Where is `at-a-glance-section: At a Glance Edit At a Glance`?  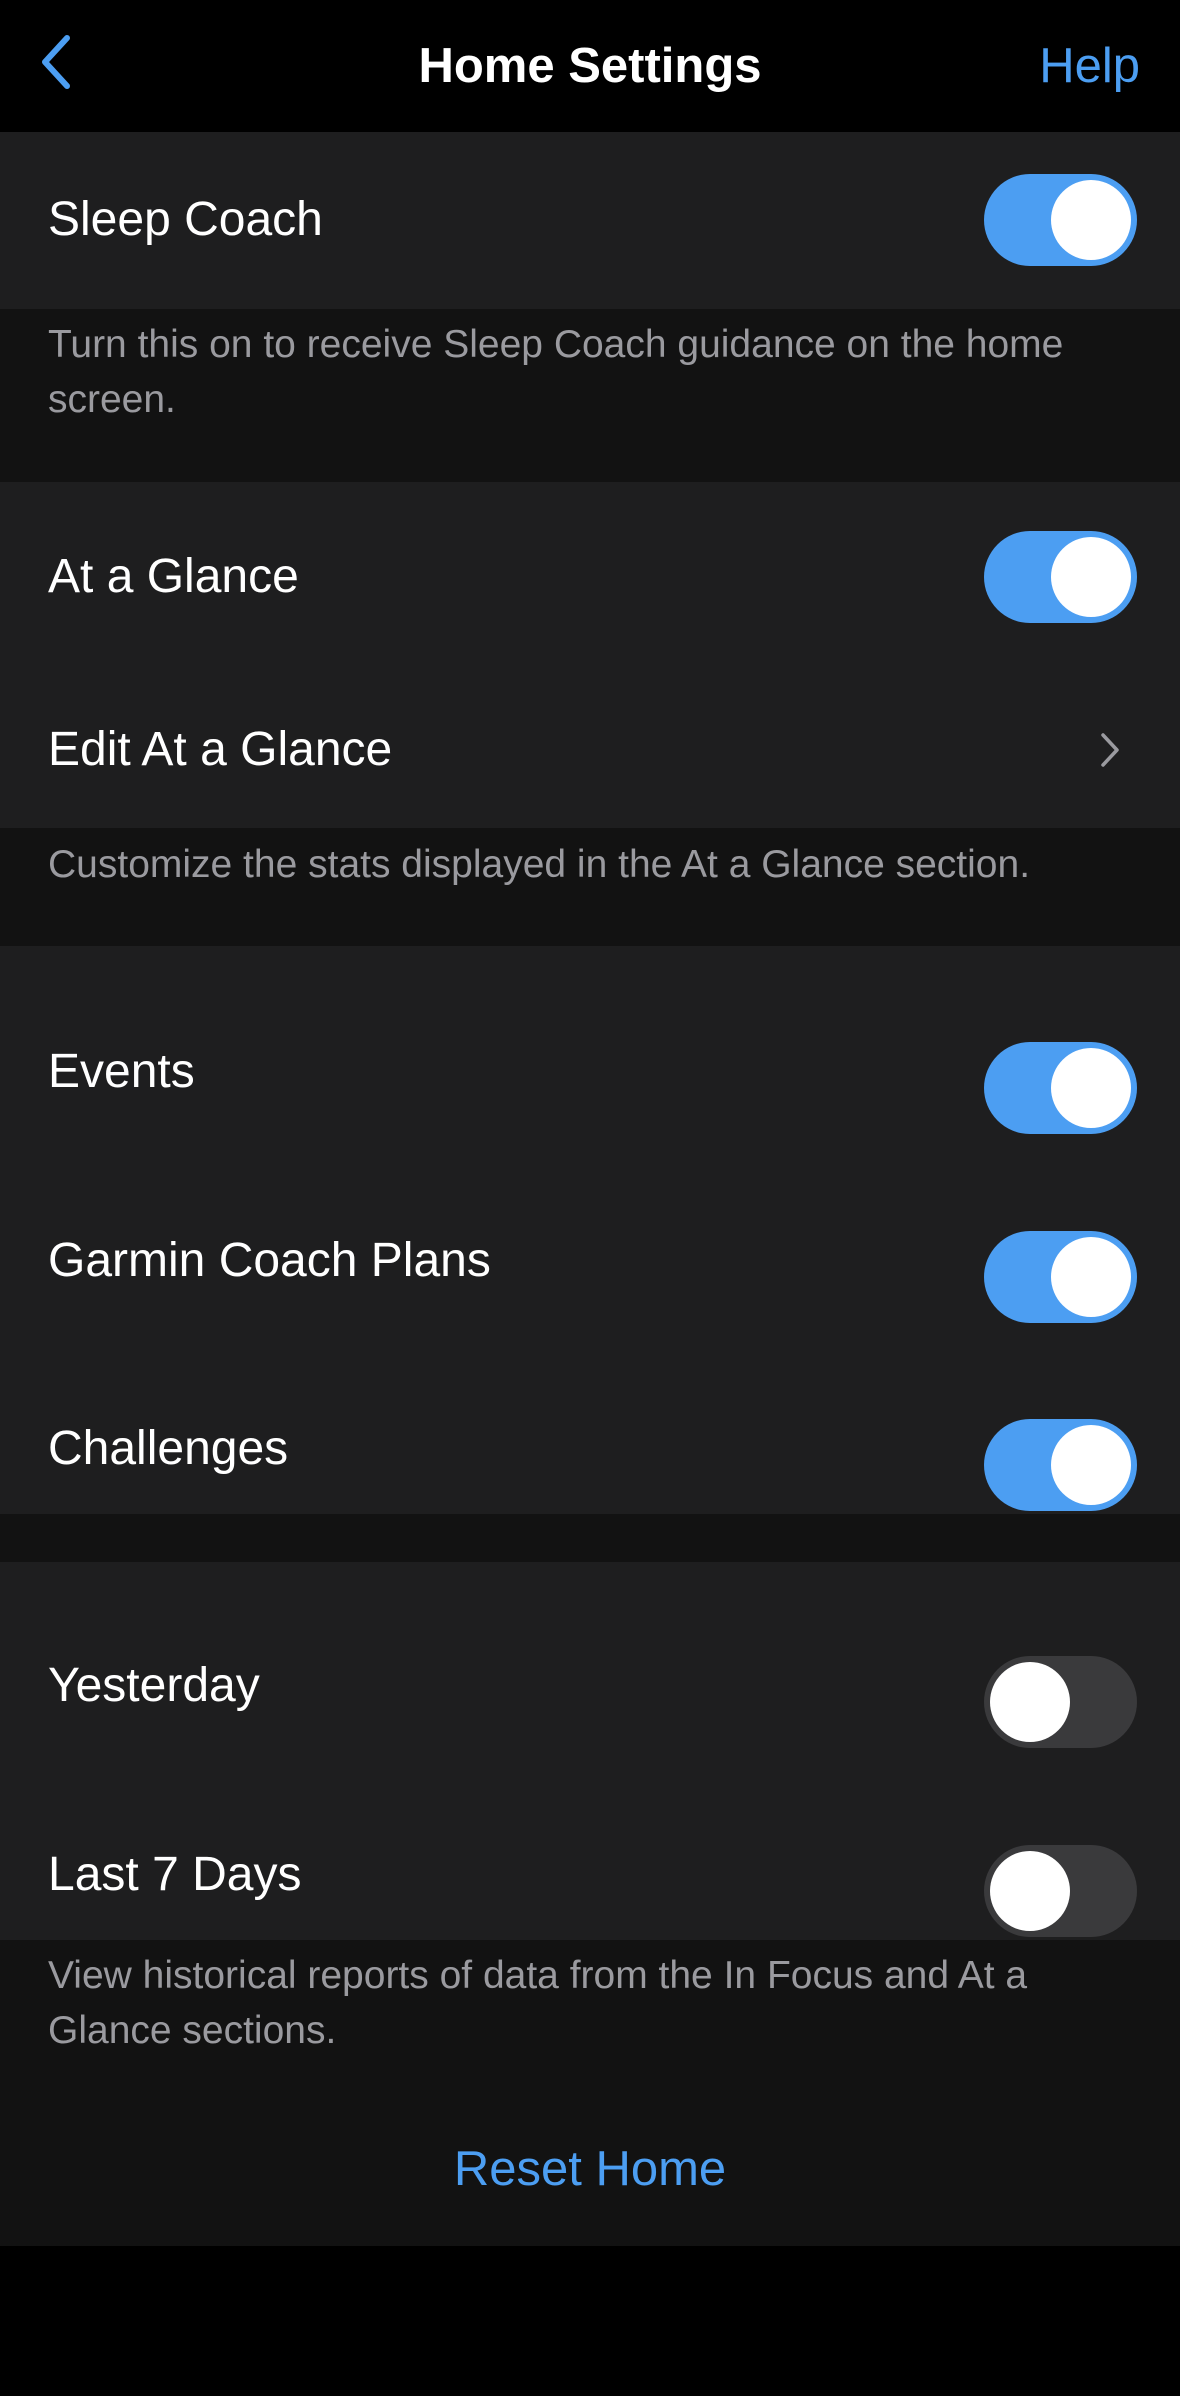
at-a-glance-section: At a Glance Edit At a Glance is located at coordinates (590, 655).